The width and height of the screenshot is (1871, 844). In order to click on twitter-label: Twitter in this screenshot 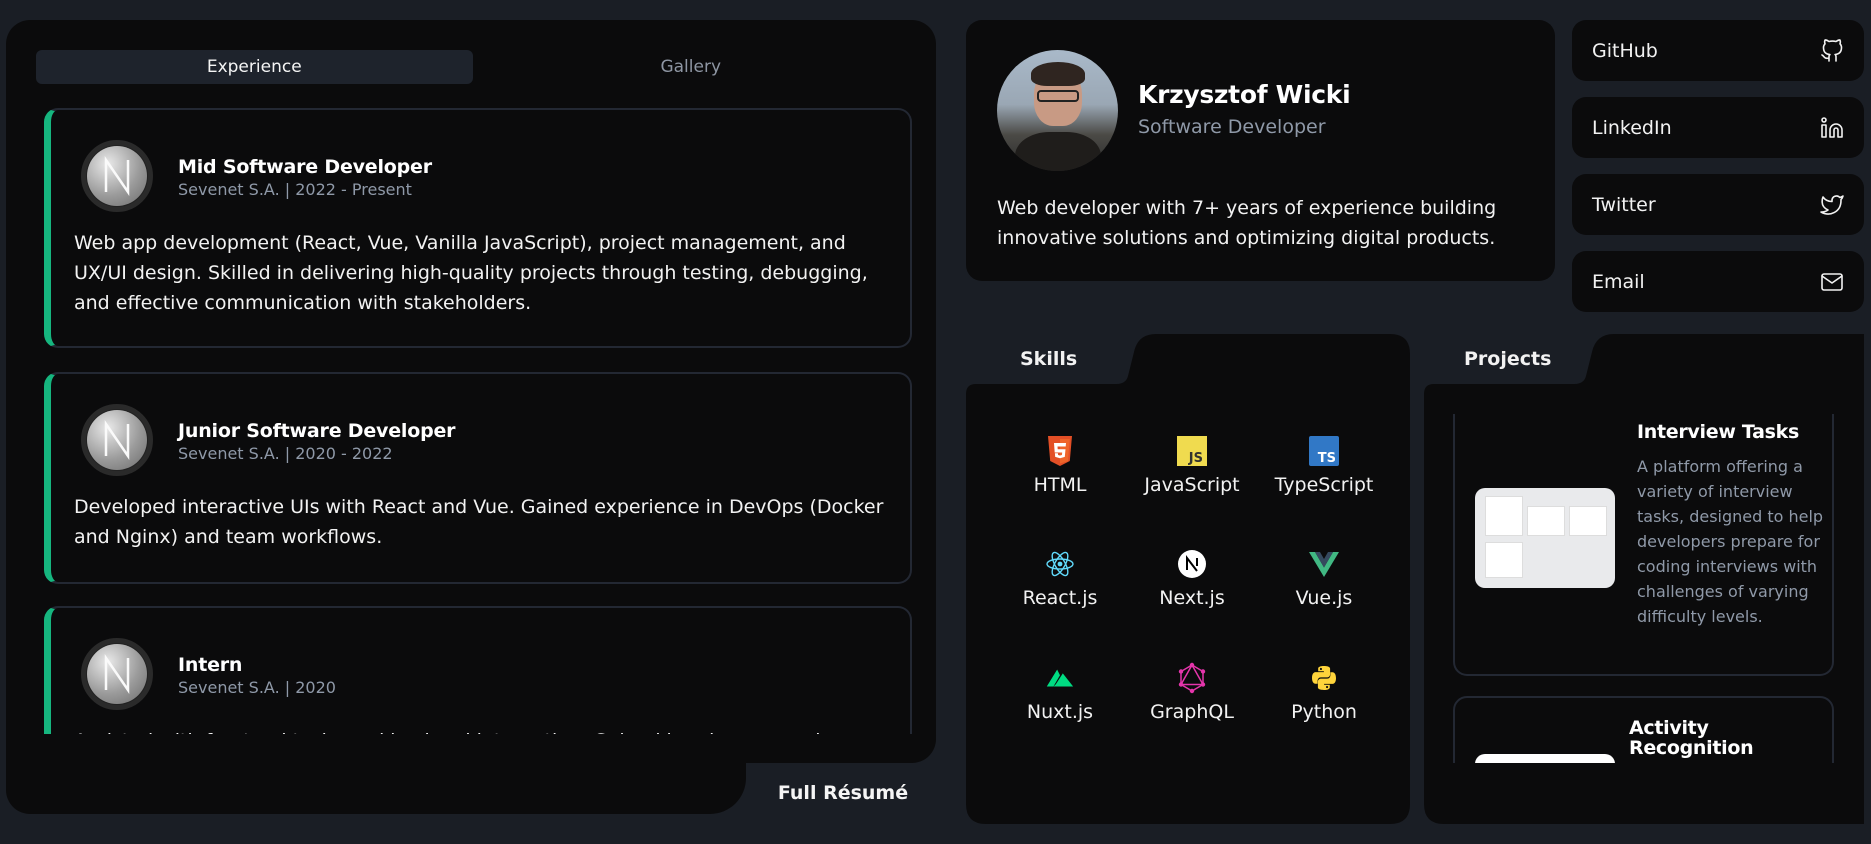, I will do `click(1624, 204)`.